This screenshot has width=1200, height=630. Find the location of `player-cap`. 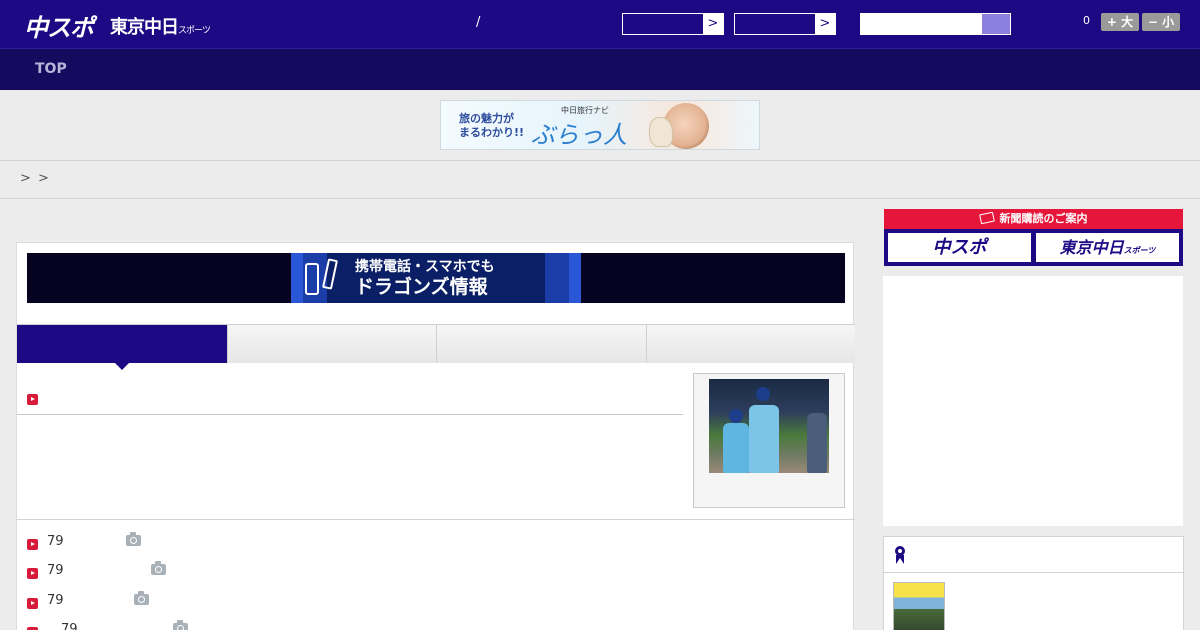

player-cap is located at coordinates (763, 394).